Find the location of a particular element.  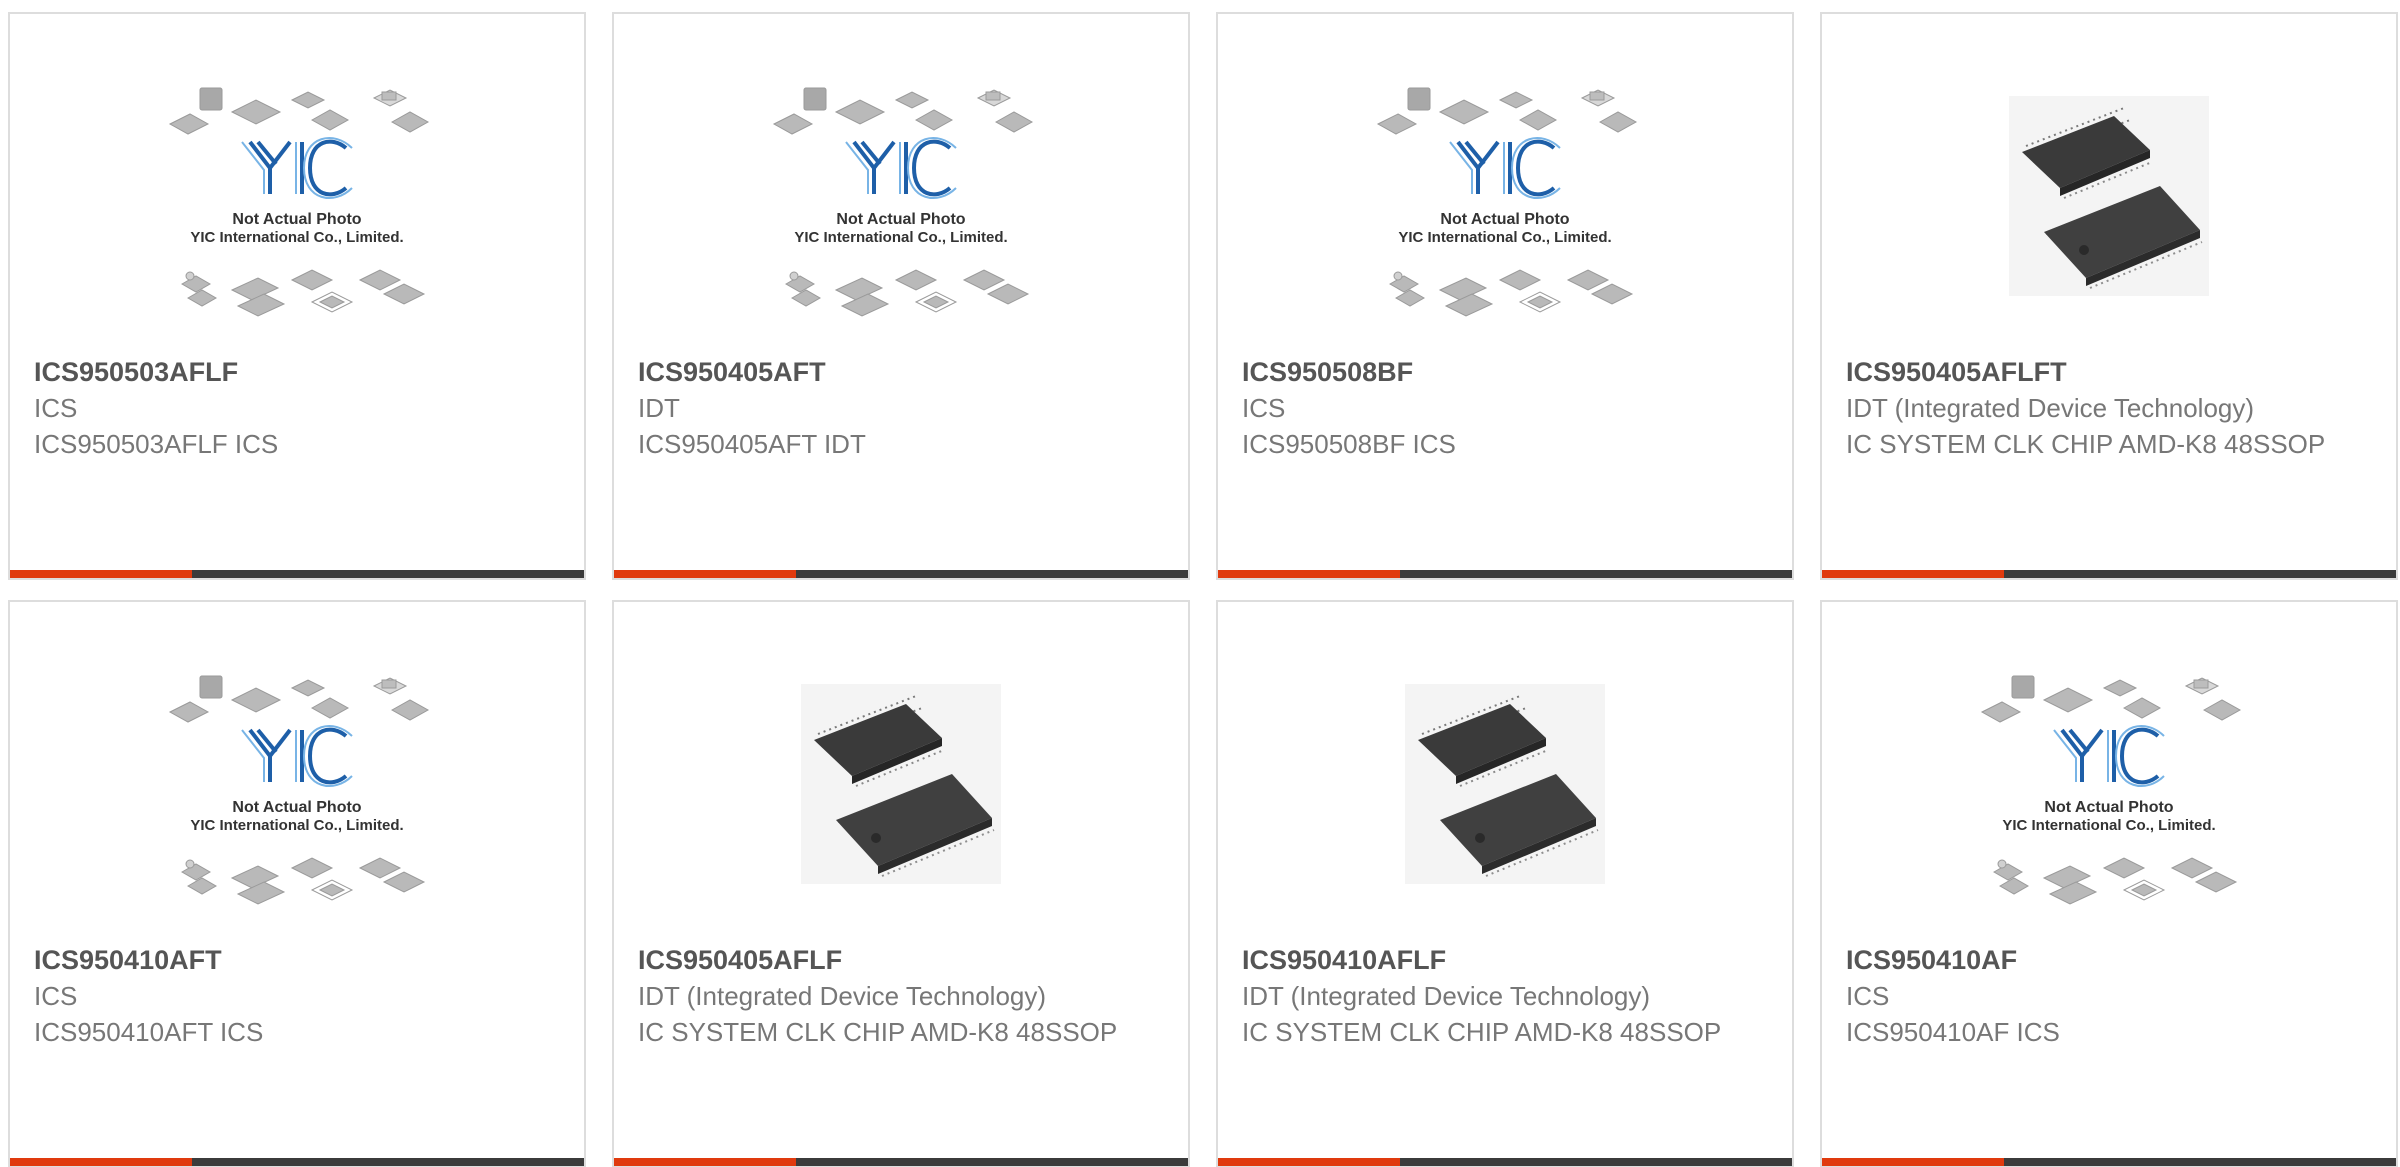

part-number: ICS950503AFLF is located at coordinates (136, 372).